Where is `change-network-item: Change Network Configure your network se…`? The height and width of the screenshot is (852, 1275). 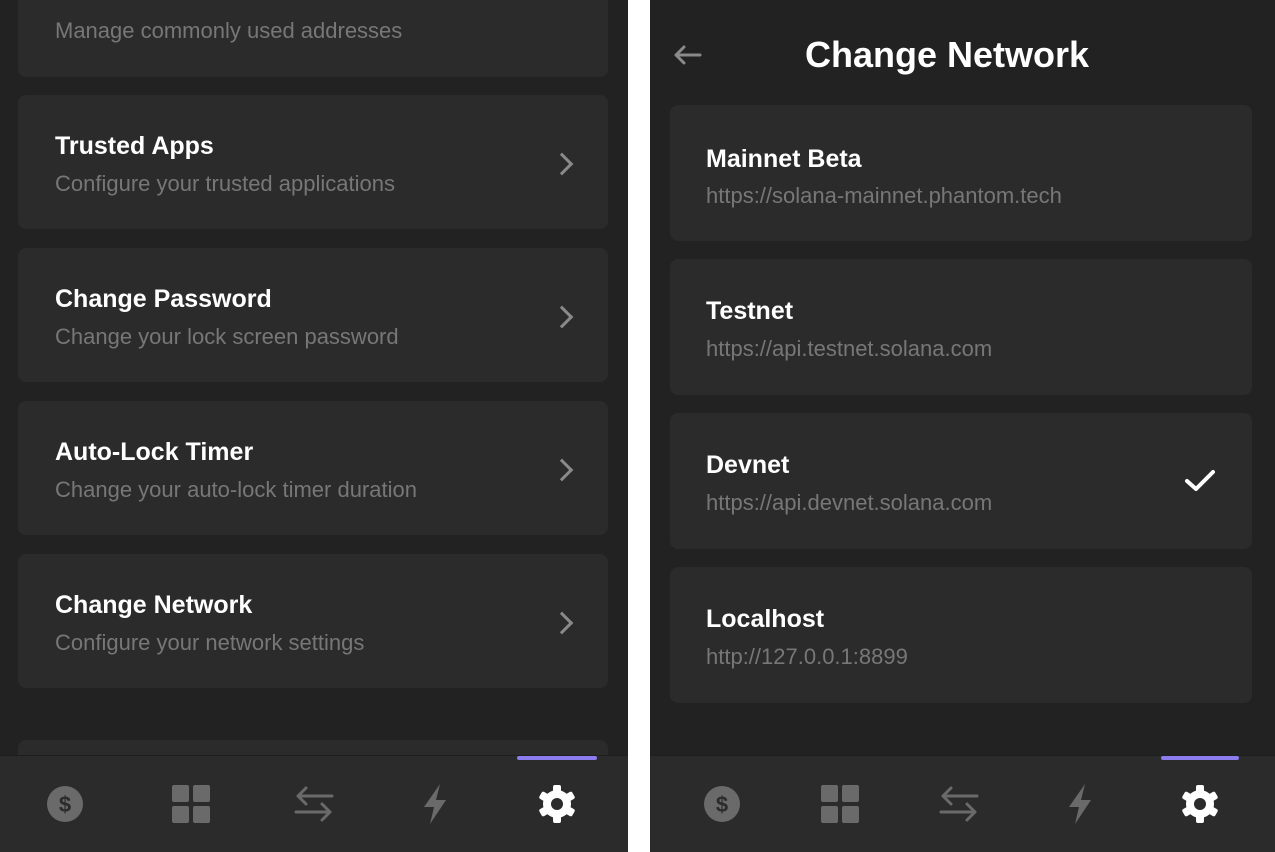
change-network-item: Change Network Configure your network se… is located at coordinates (313, 621).